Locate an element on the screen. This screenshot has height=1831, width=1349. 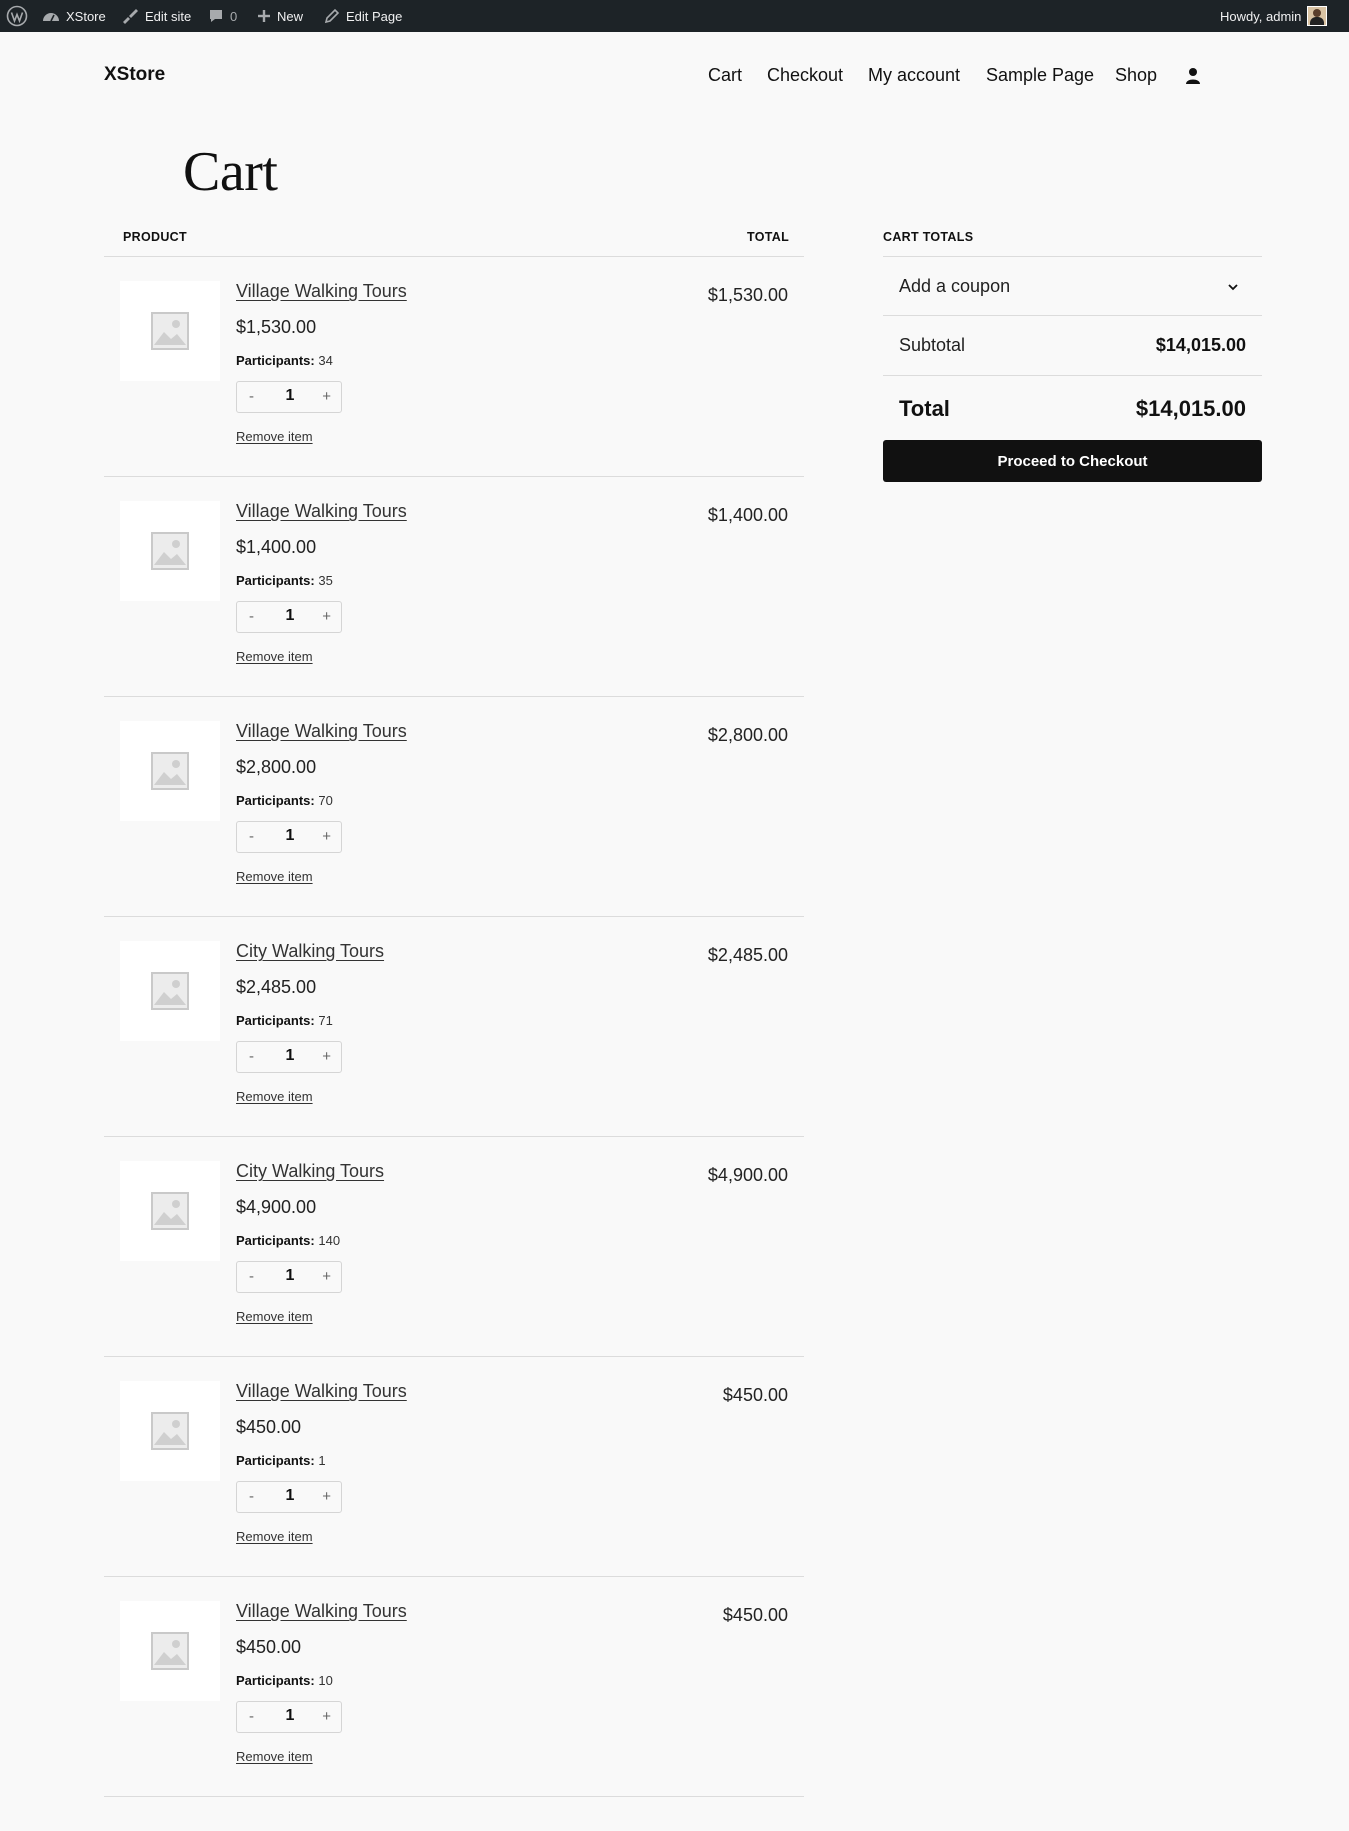
user-icon is located at coordinates (1193, 76).